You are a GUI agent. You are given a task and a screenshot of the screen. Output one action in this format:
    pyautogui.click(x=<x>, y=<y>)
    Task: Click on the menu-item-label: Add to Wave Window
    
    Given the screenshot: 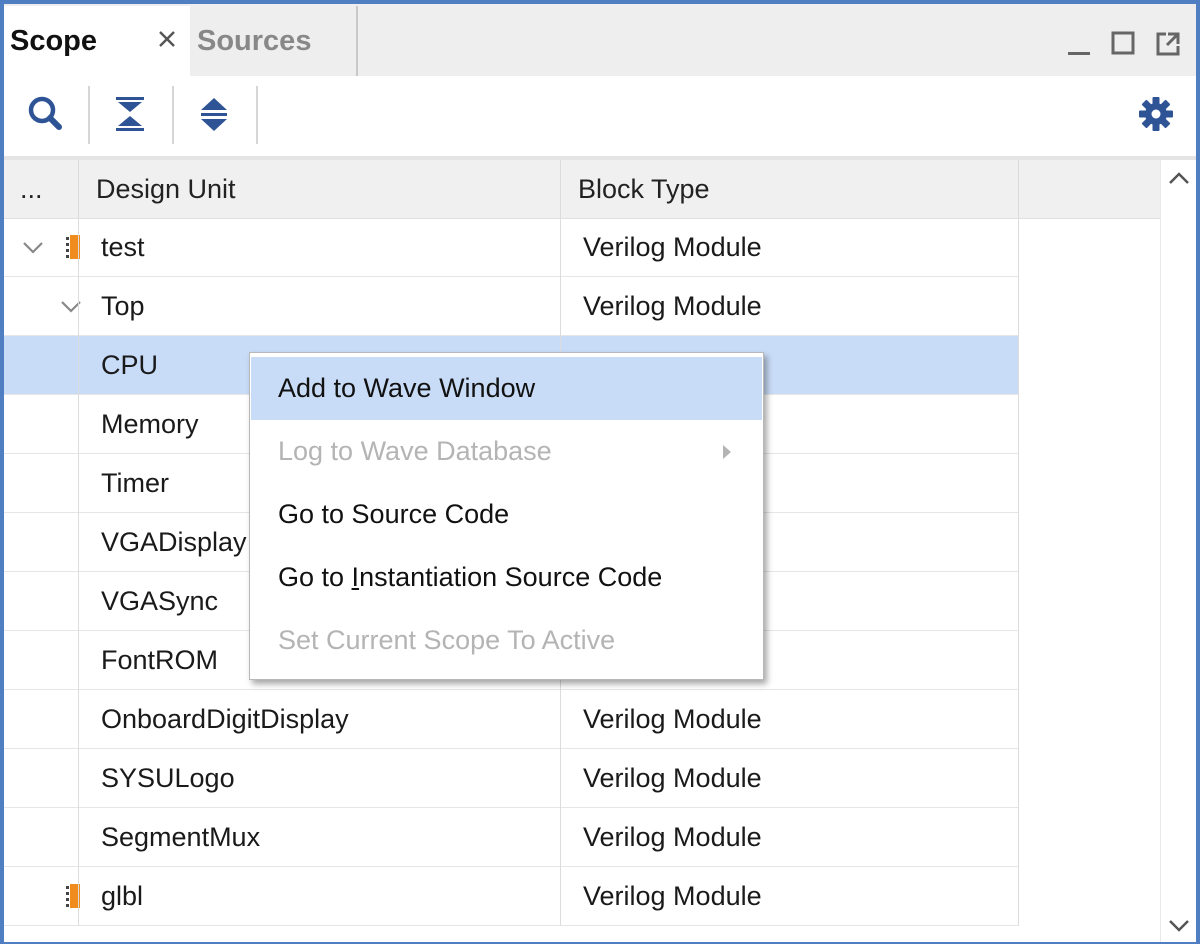 What is the action you would take?
    pyautogui.click(x=407, y=388)
    